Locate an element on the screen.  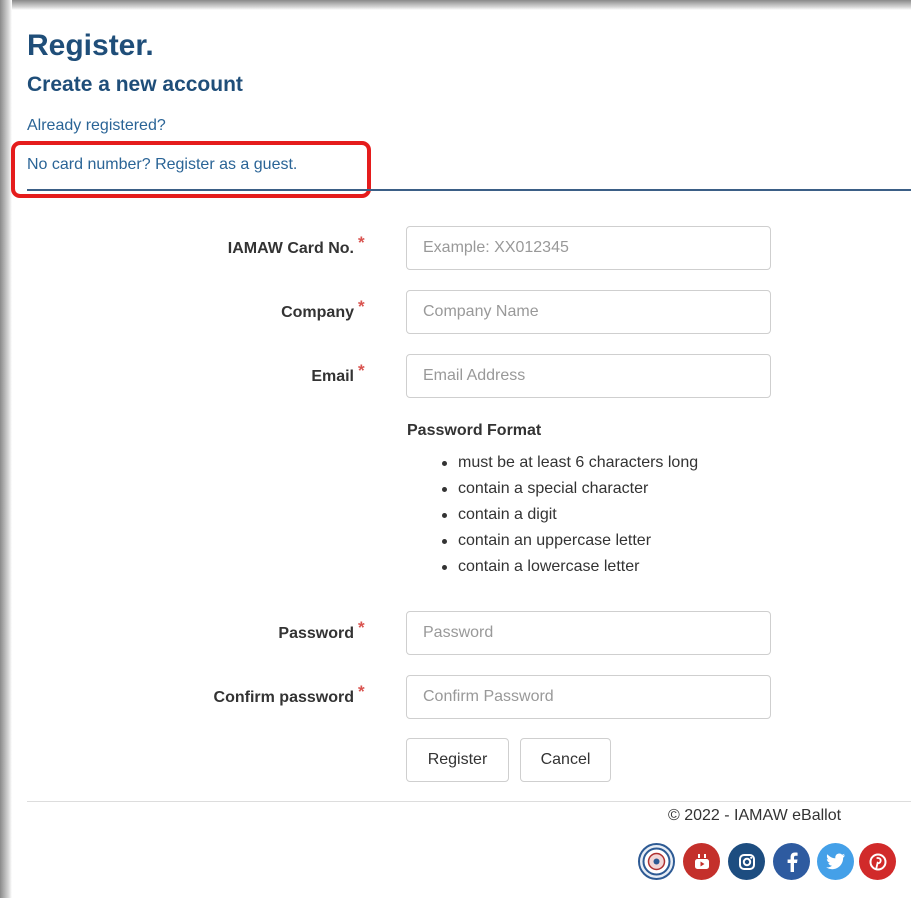
password-input is located at coordinates (588, 633).